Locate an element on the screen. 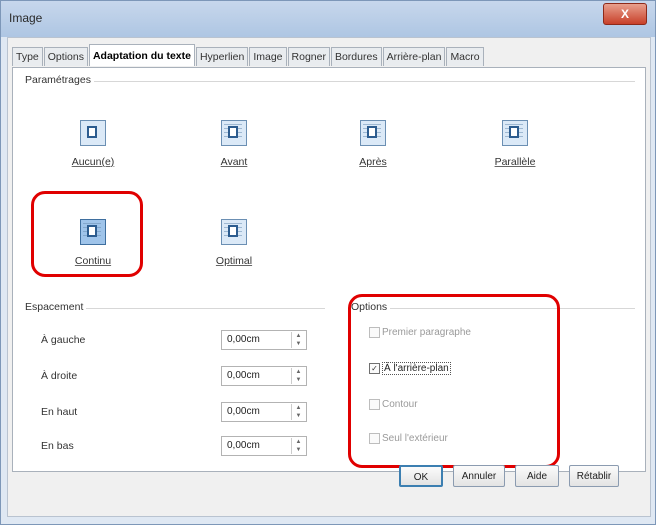  wrap-none-label: Aucun(e) is located at coordinates (93, 162).